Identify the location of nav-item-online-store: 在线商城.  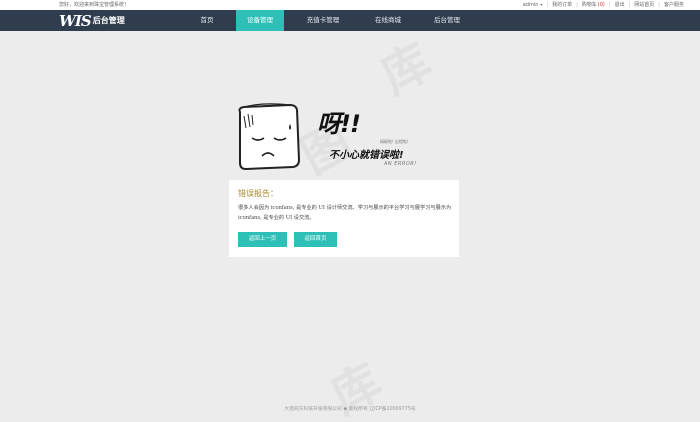
(388, 20).